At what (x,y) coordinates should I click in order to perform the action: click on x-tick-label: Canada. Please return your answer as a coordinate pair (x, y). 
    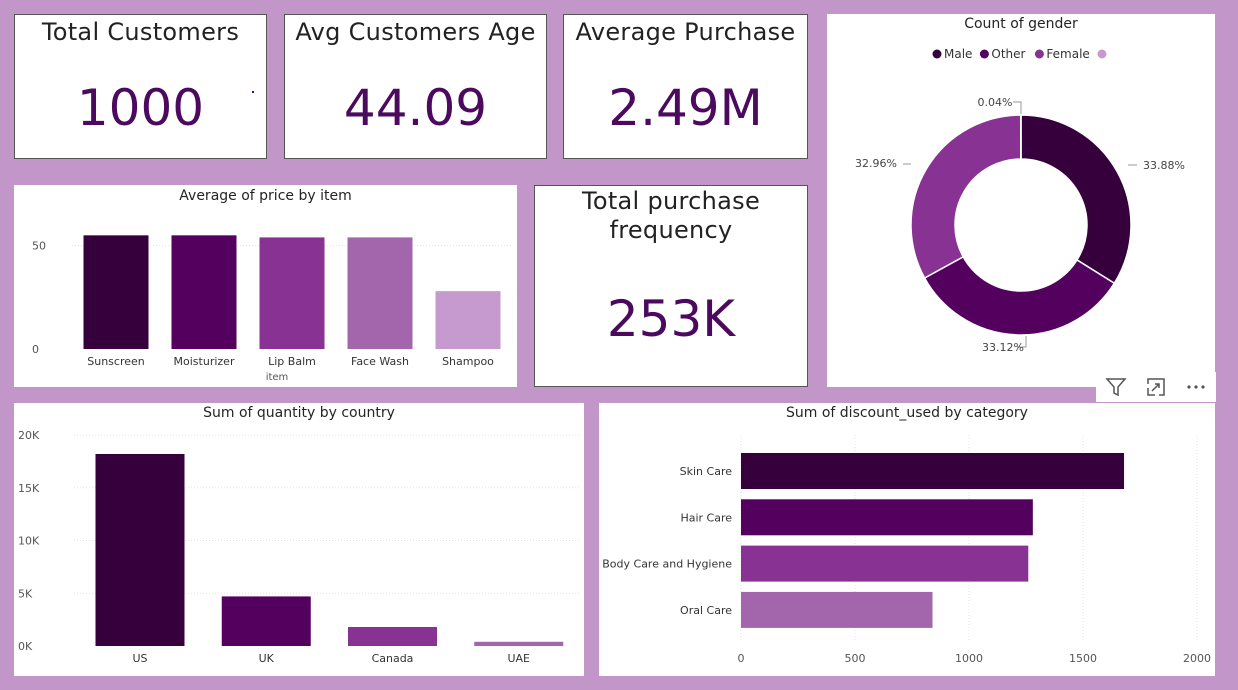
    Looking at the image, I should click on (393, 658).